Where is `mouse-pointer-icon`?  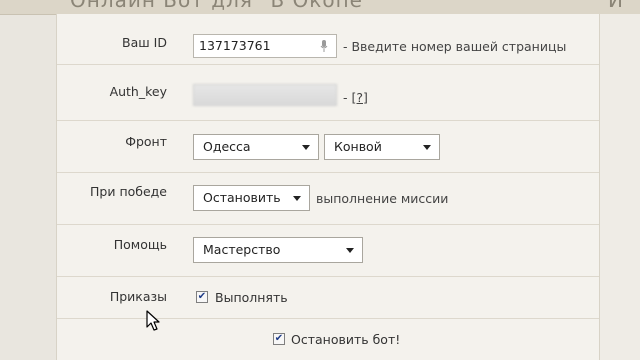 mouse-pointer-icon is located at coordinates (153, 320).